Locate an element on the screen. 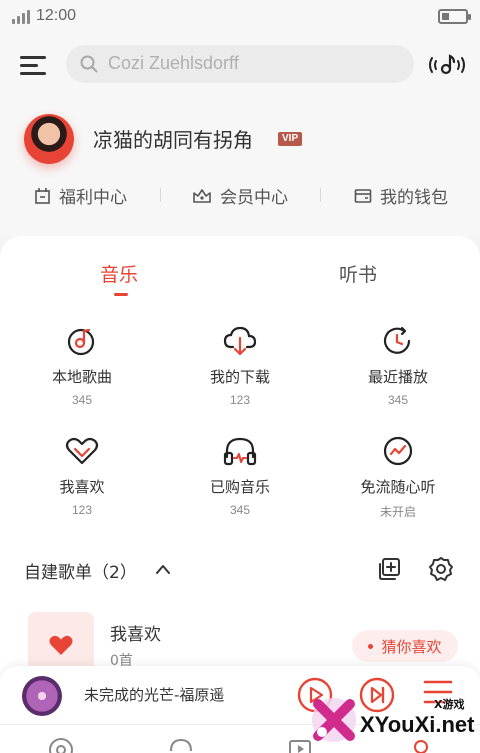 The height and width of the screenshot is (753, 480). guess-button-label: 猜你喜欢 is located at coordinates (411, 646).